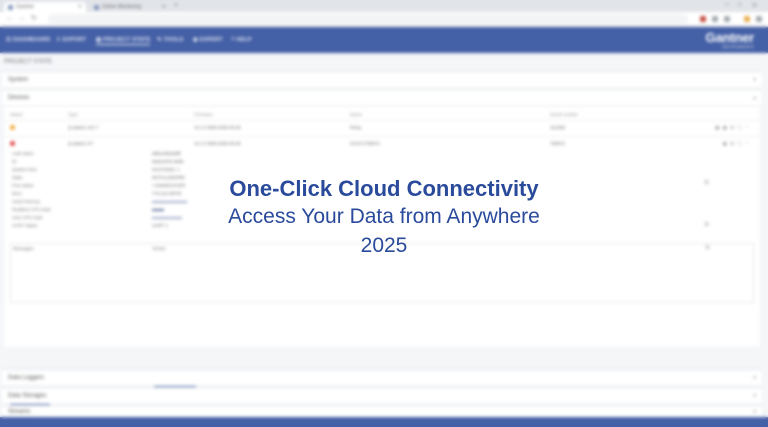  I want to click on overlay-subtitle: Access Your Data from Anywhere, so click(384, 216).